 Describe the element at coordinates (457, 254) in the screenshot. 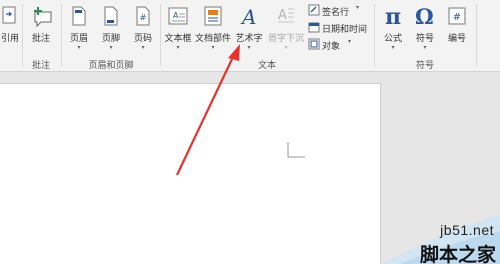

I see `watermark-name: 脚本之家` at that location.